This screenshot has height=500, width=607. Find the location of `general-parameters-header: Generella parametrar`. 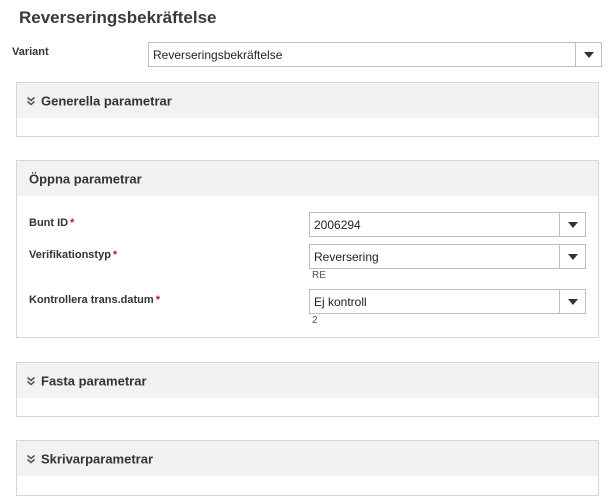

general-parameters-header: Generella parametrar is located at coordinates (307, 100).